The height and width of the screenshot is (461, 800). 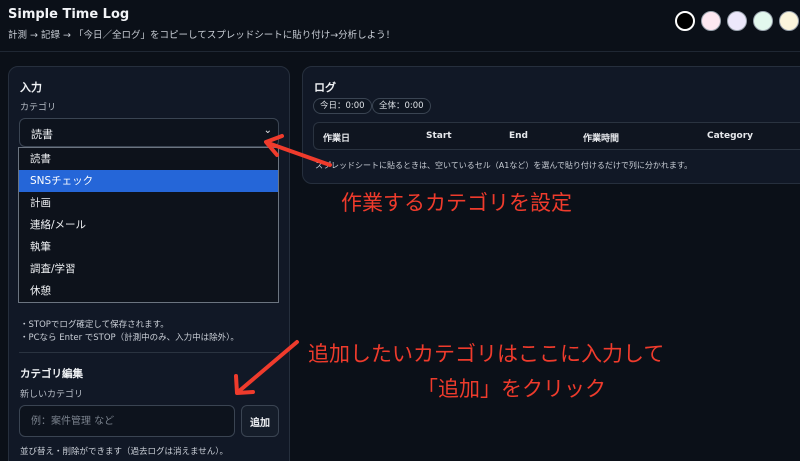 I want to click on dropdown-option-contact-mail: 連絡/メール, so click(x=148, y=225).